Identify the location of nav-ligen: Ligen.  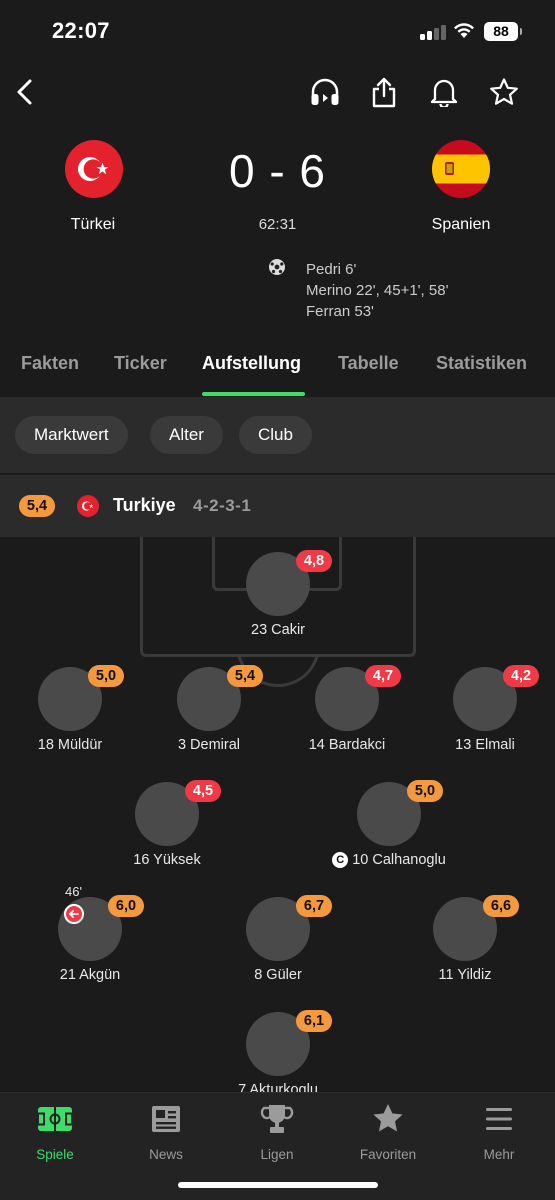
(277, 1133).